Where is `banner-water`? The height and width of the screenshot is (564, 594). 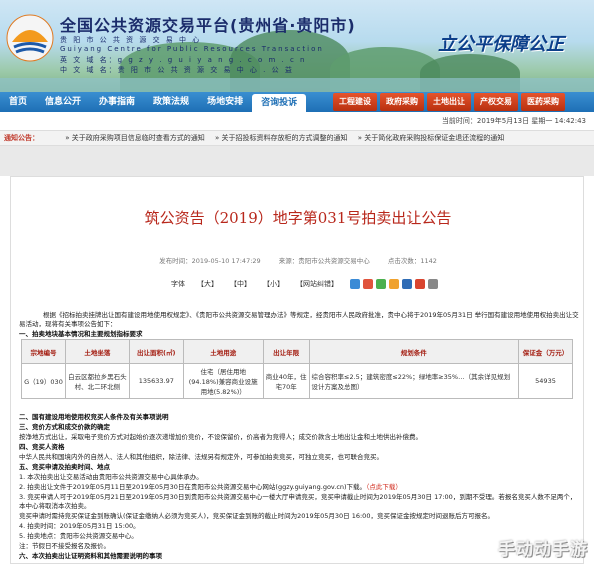
banner-water is located at coordinates (297, 85).